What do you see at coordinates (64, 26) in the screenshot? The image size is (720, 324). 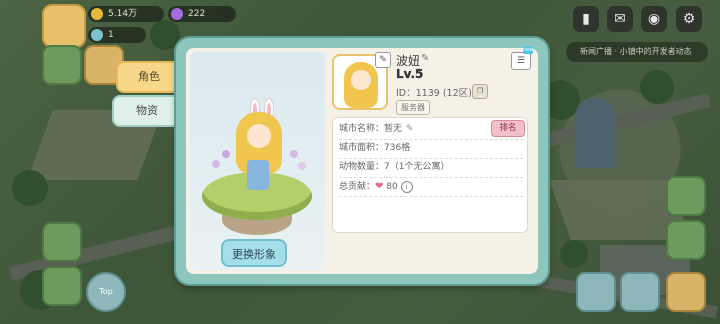 I see `player-avatar` at bounding box center [64, 26].